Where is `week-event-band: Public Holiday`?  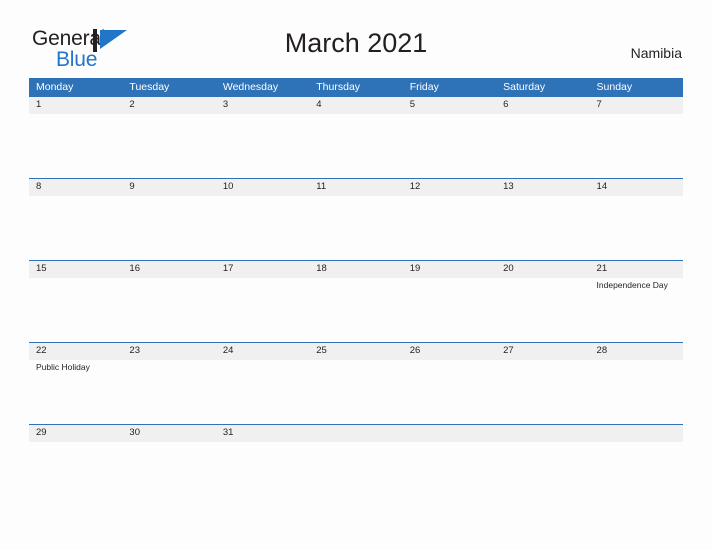 week-event-band: Public Holiday is located at coordinates (356, 392).